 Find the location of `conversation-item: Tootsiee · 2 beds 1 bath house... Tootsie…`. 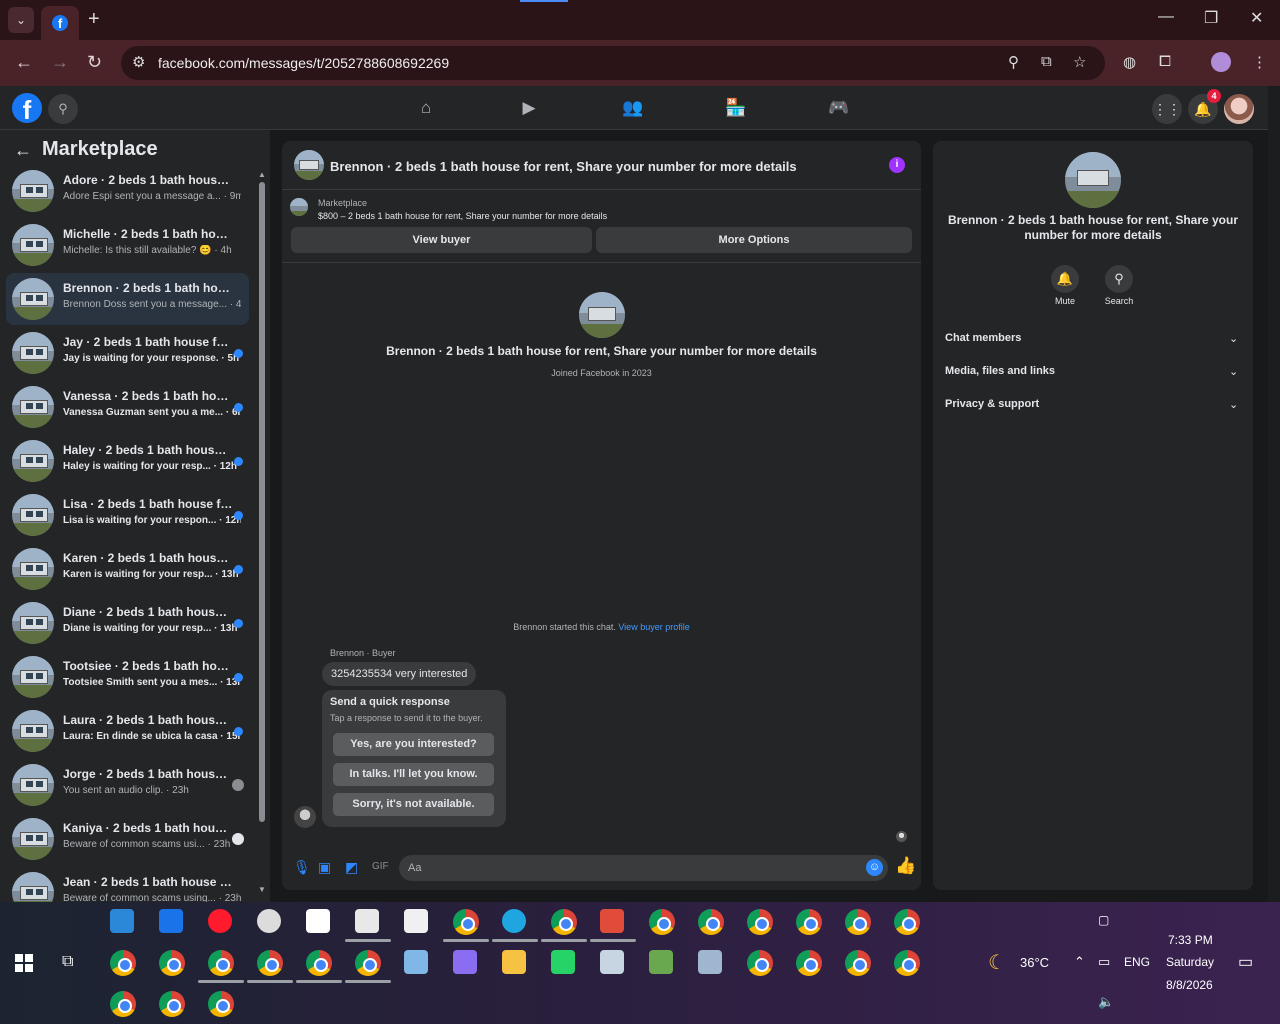

conversation-item: Tootsiee · 2 beds 1 bath house... Tootsie… is located at coordinates (127, 677).